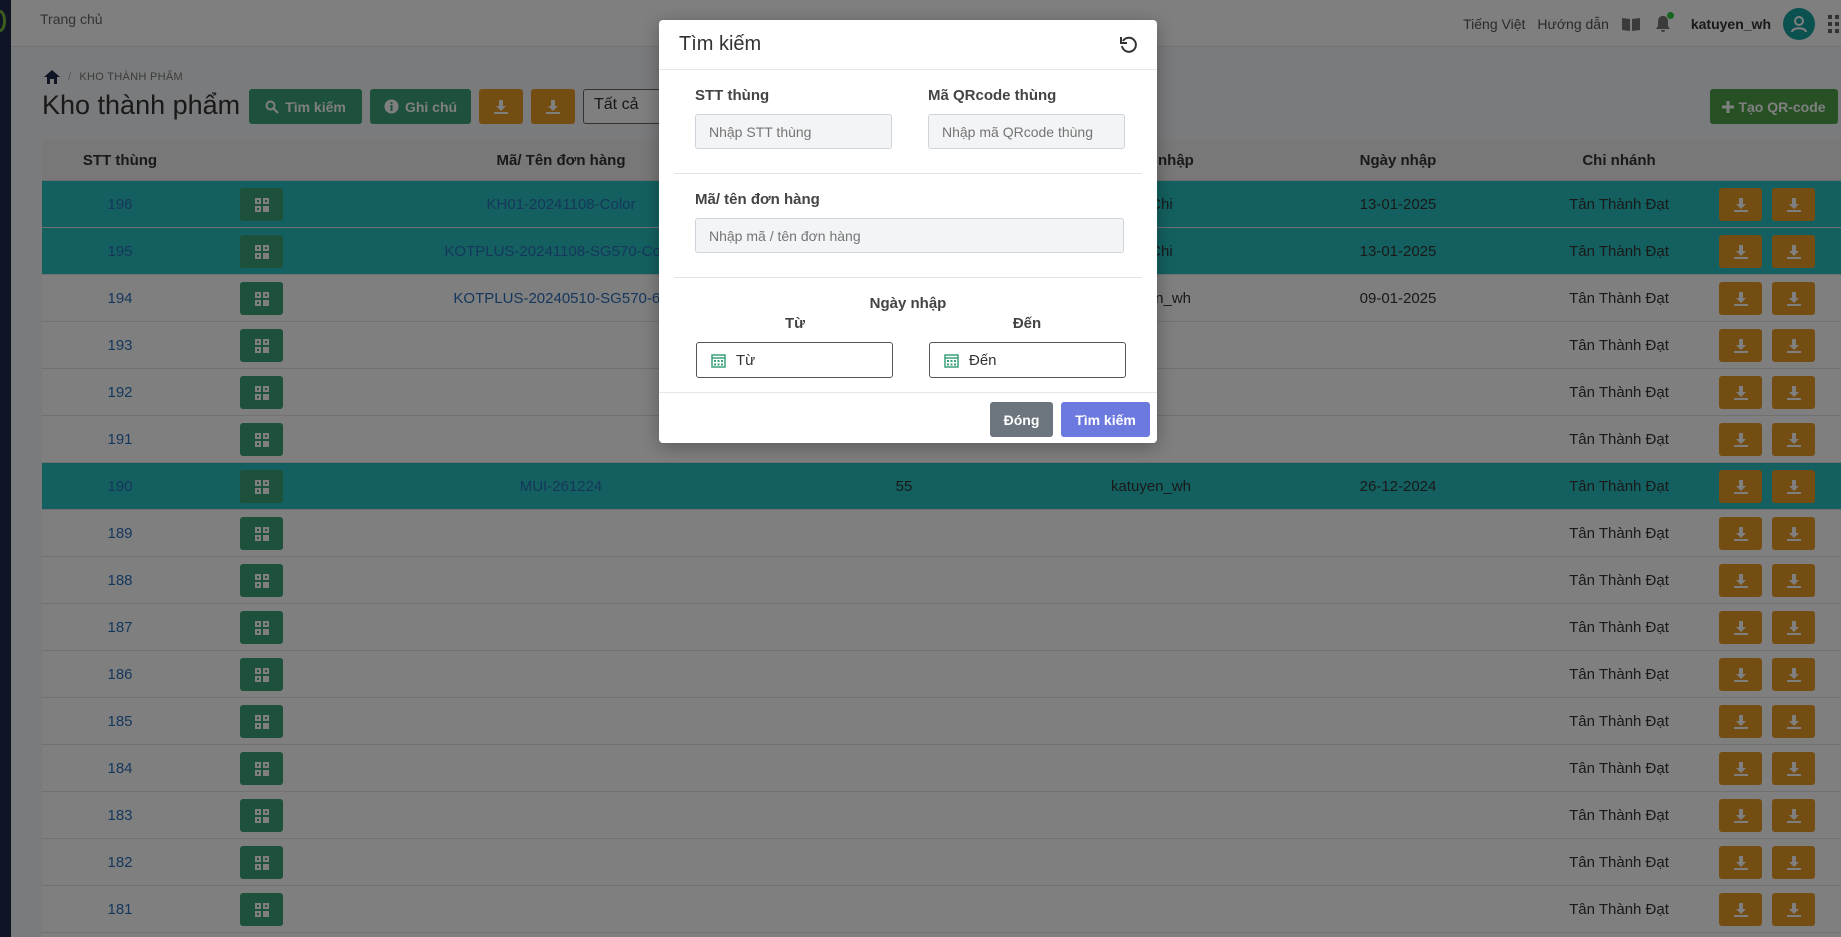 The image size is (1841, 937). Describe the element at coordinates (908, 303) in the screenshot. I see `date-label: Ngày nhập` at that location.